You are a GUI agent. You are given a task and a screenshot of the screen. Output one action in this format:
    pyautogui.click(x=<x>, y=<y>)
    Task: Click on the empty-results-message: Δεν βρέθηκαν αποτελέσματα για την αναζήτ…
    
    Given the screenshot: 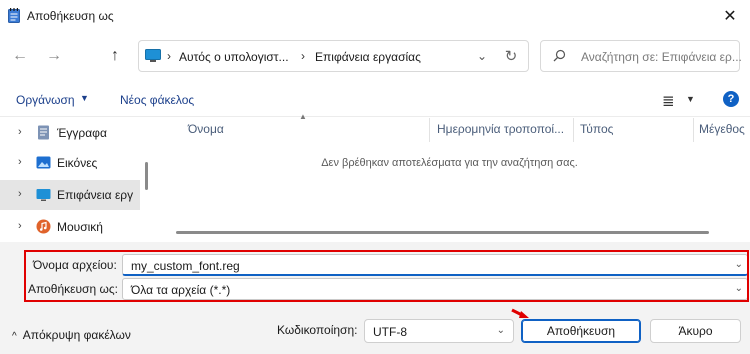 What is the action you would take?
    pyautogui.click(x=449, y=163)
    